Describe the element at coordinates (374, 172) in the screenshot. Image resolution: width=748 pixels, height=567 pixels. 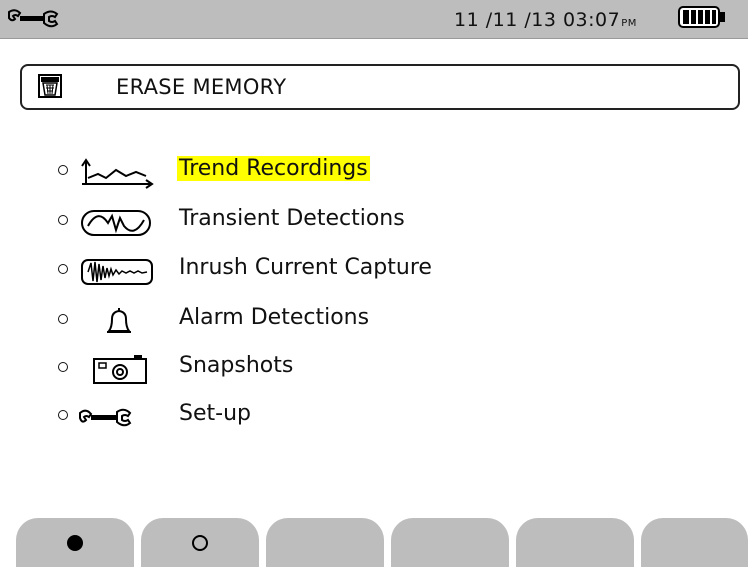
I see `menu-item-trend-recordings: Trend Recordings` at that location.